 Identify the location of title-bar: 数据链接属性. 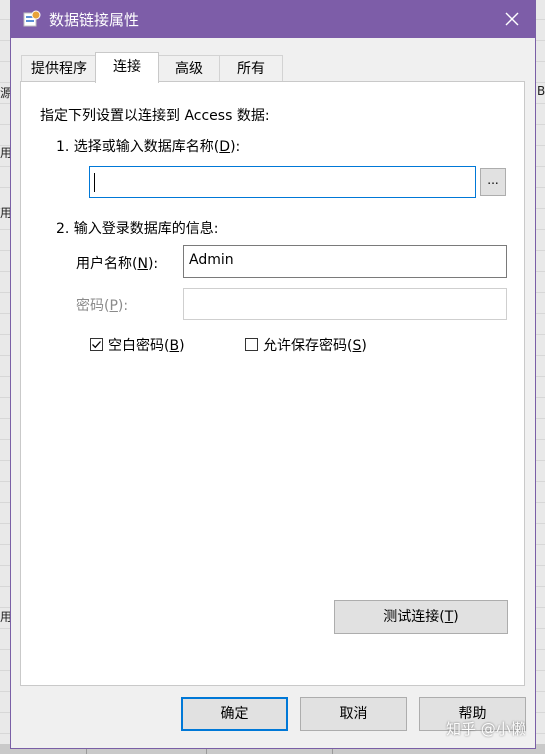
(273, 19).